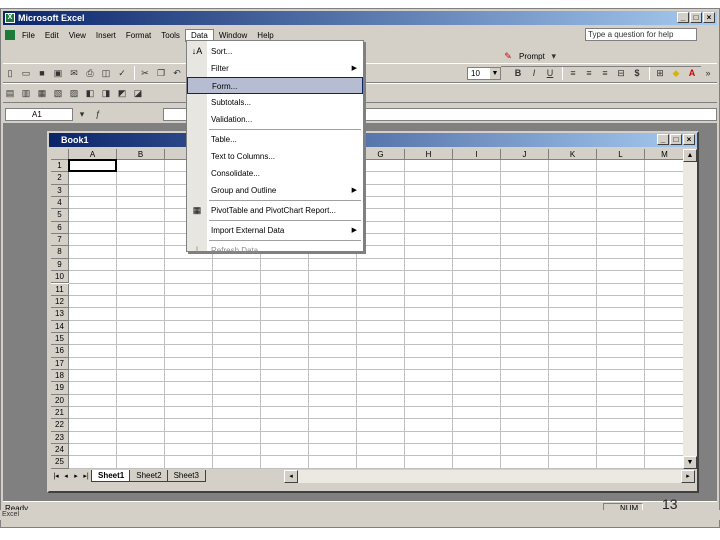  I want to click on row-header-7: 7, so click(60, 240).